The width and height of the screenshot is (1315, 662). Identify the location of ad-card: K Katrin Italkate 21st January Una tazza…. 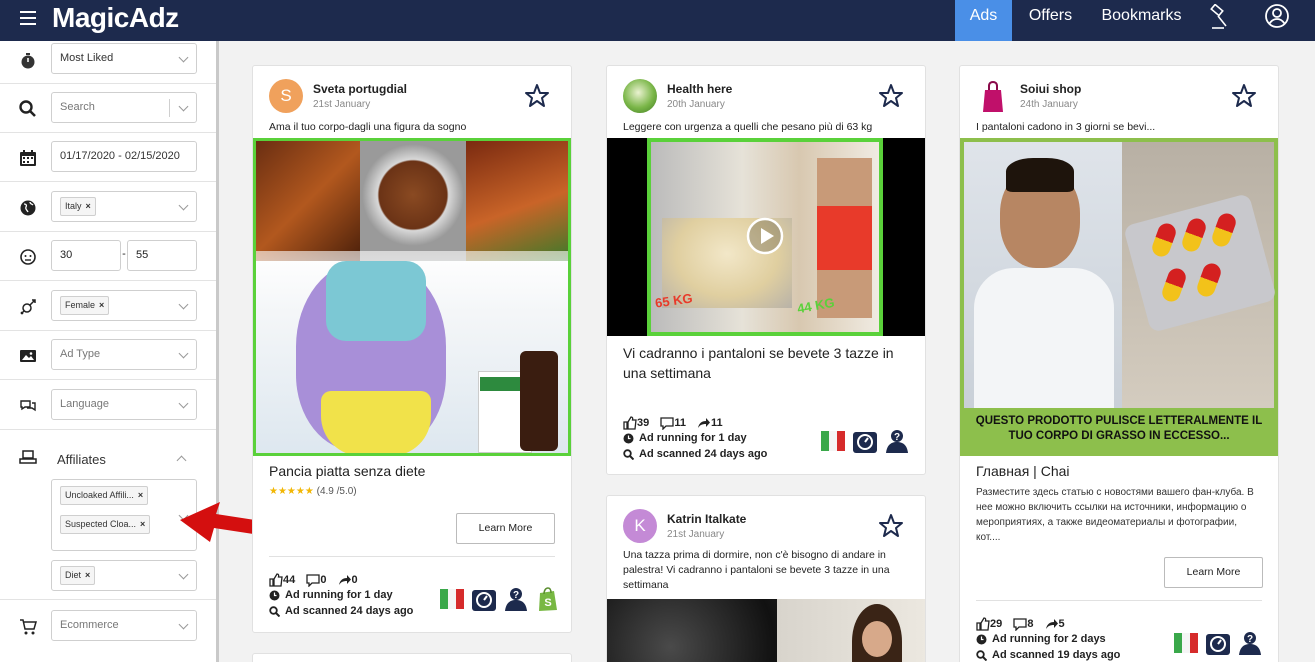
(766, 578).